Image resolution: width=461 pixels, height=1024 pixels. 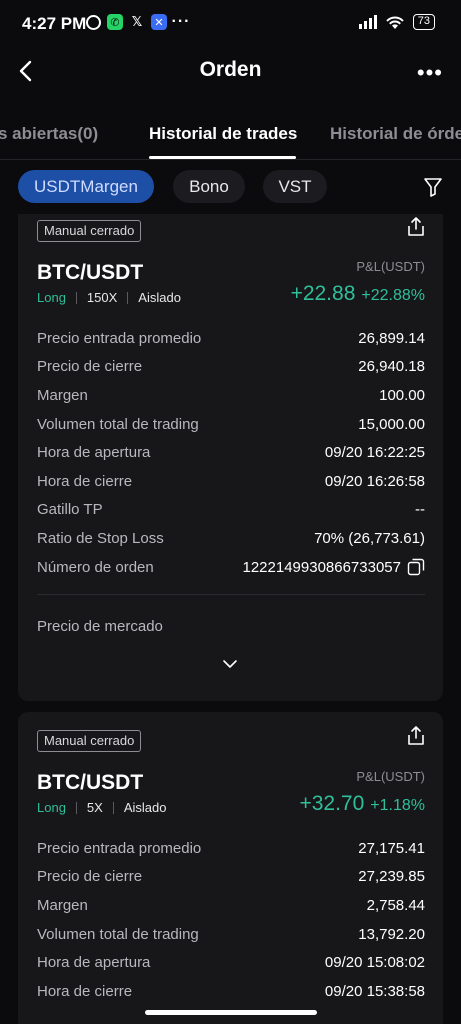 I want to click on detail-row: Gatillo TP --, so click(x=231, y=510).